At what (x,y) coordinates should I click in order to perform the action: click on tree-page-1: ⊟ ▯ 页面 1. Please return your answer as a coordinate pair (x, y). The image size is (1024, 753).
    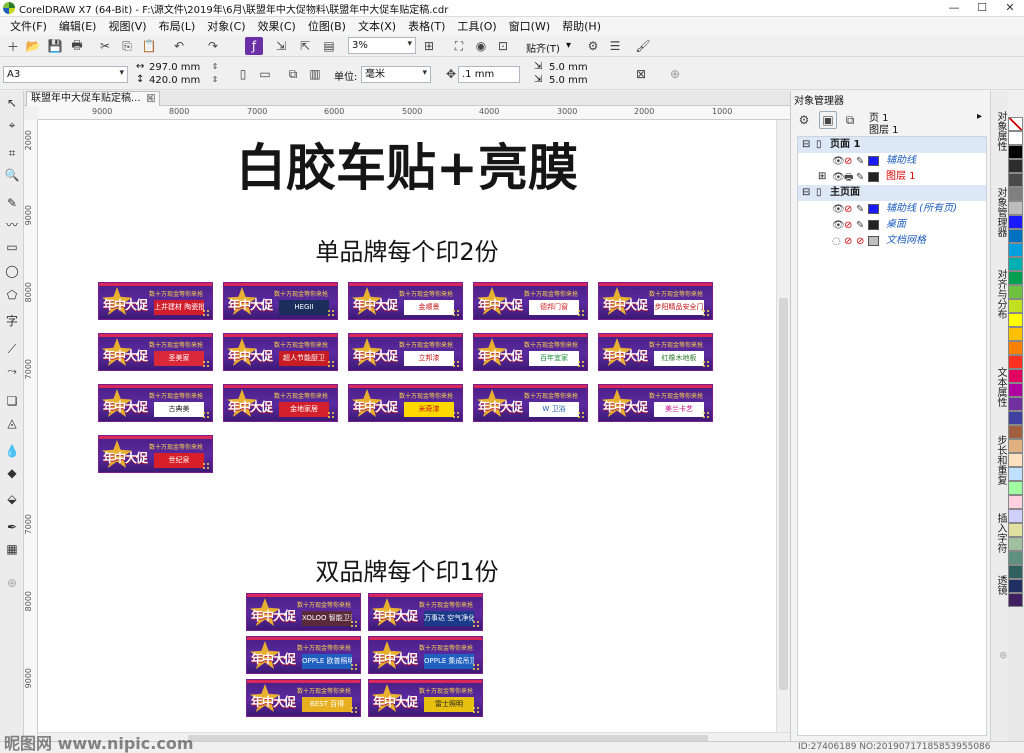
    Looking at the image, I should click on (892, 145).